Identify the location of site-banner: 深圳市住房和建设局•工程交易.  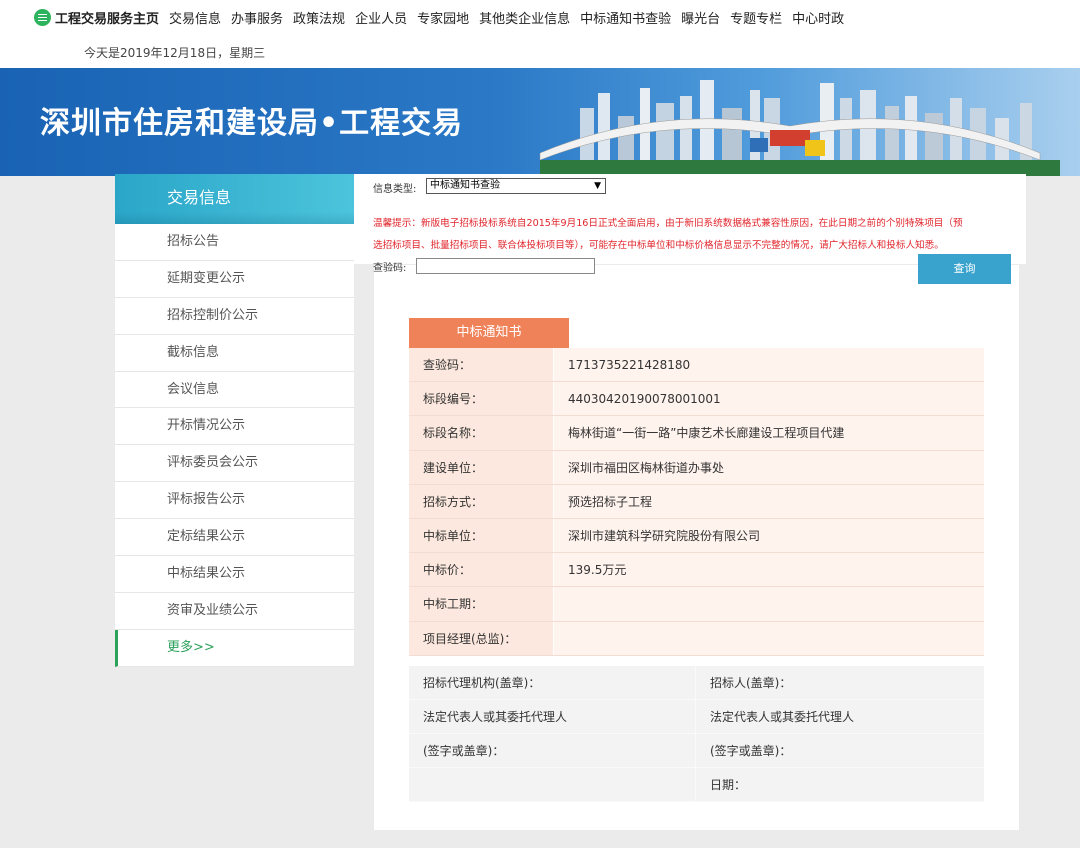
(540, 122).